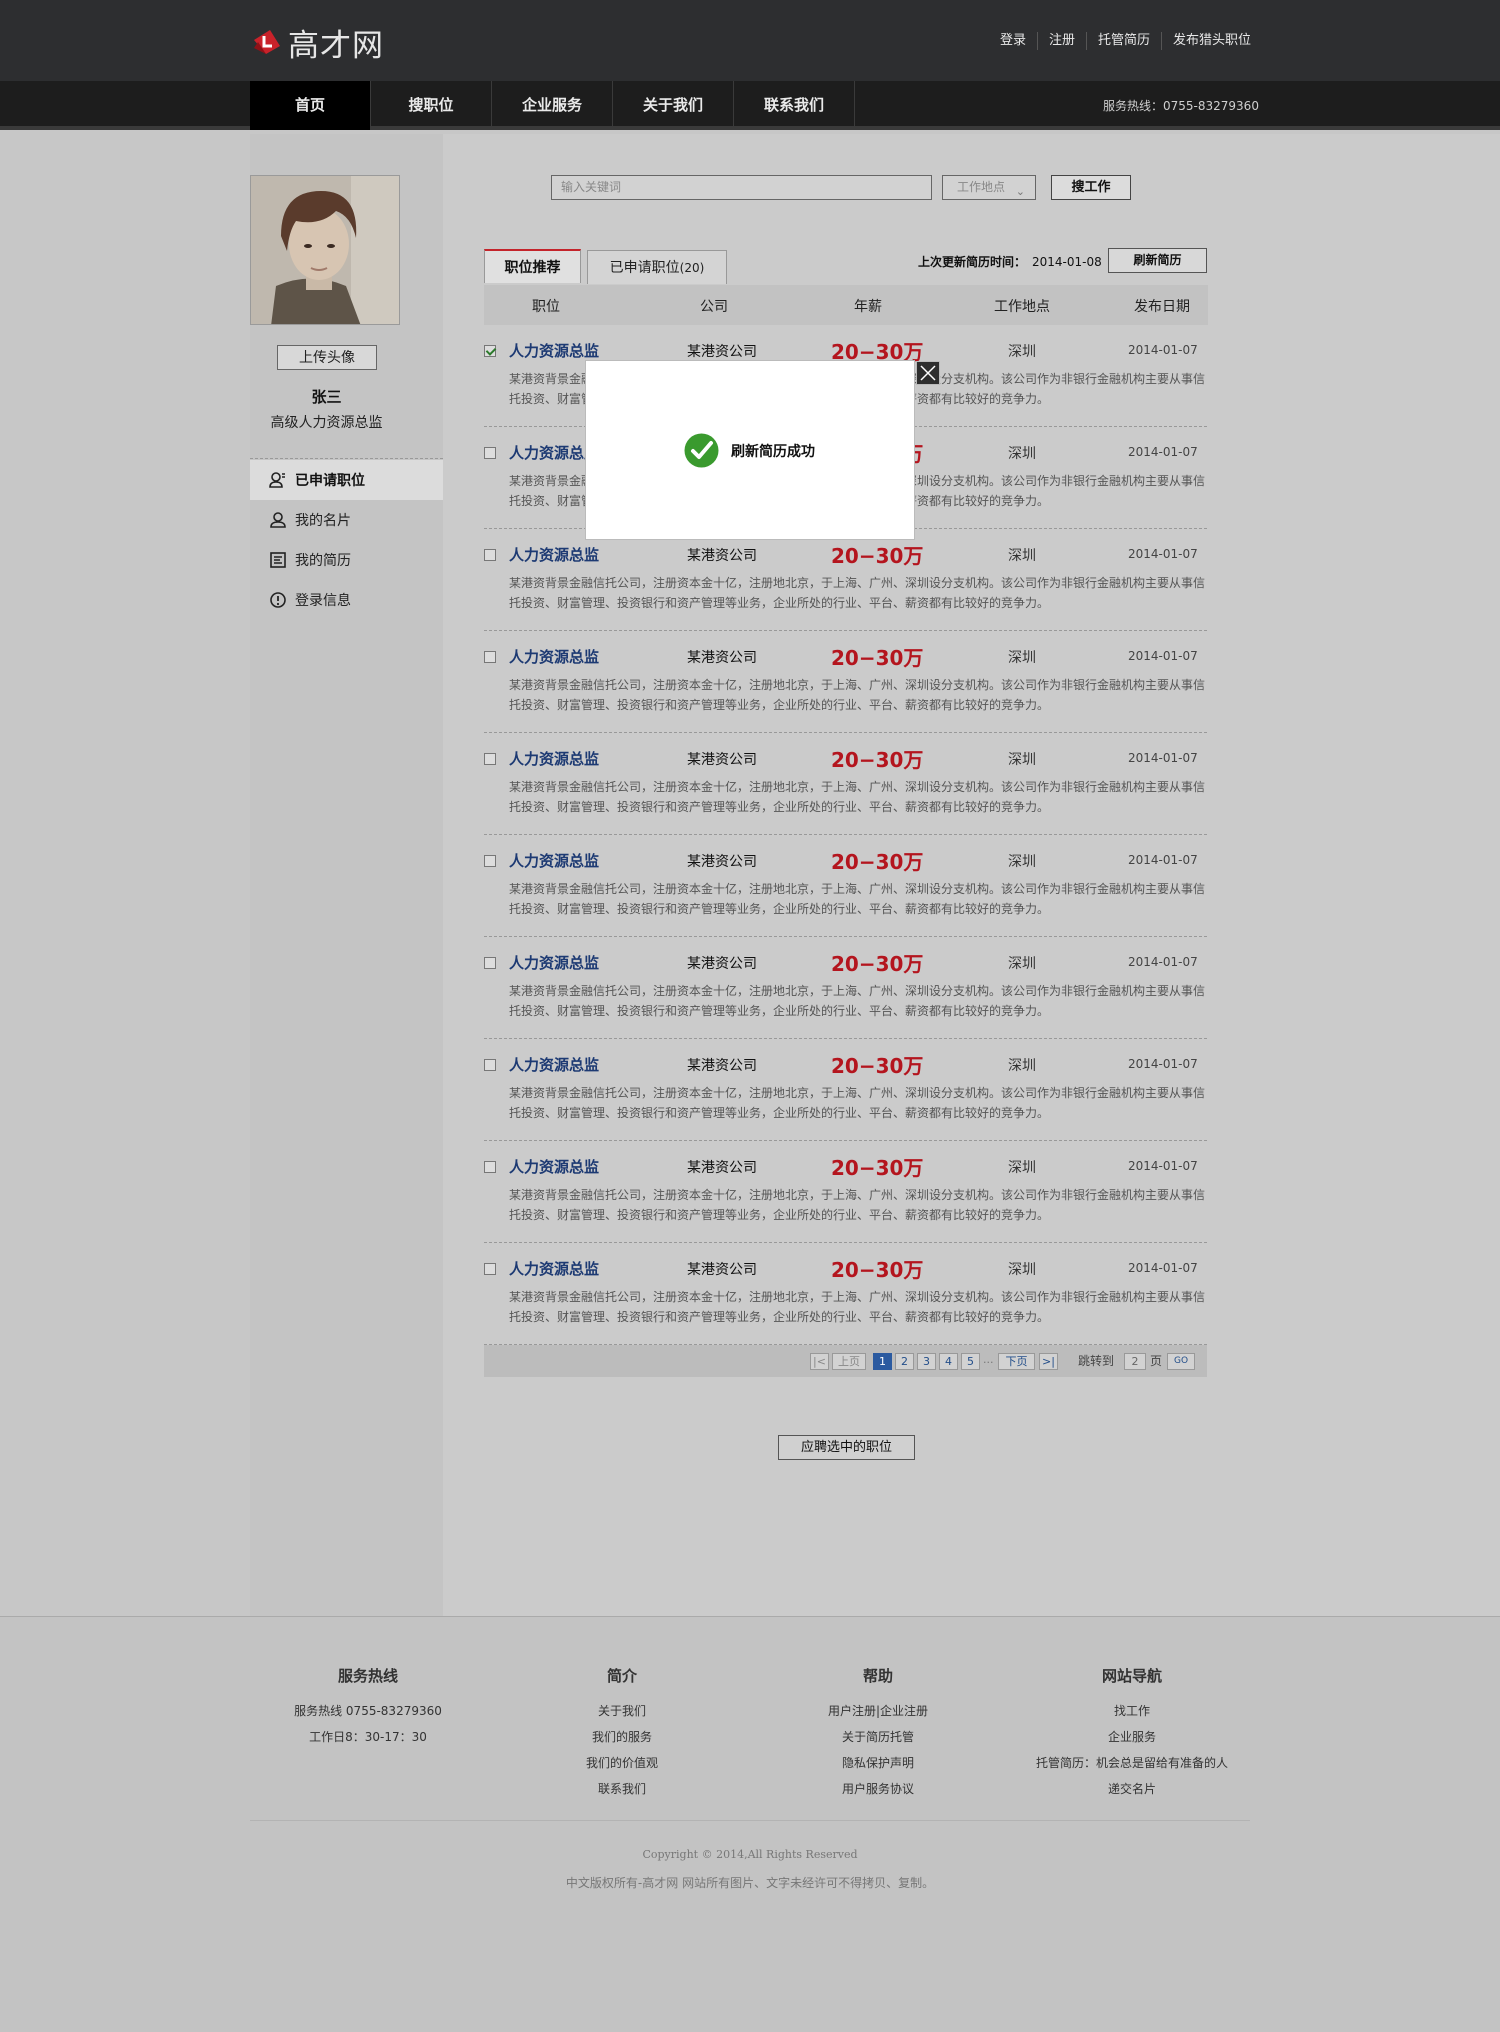 The height and width of the screenshot is (2032, 1500). What do you see at coordinates (846, 1447) in the screenshot?
I see `apply-selected-button: 应聘选中的职位` at bounding box center [846, 1447].